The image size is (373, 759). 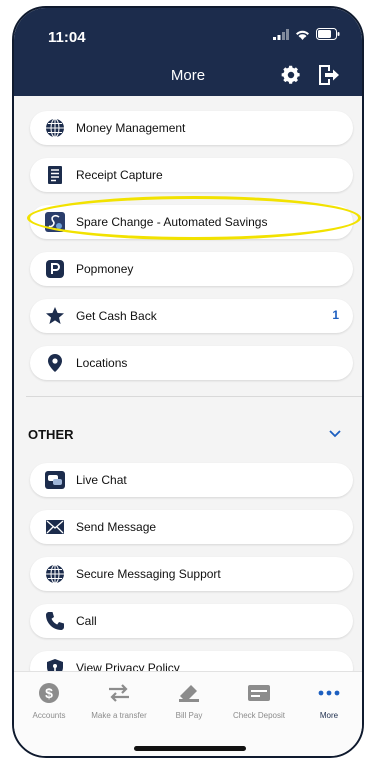 I want to click on menu-item-label: Popmoney, so click(x=105, y=269).